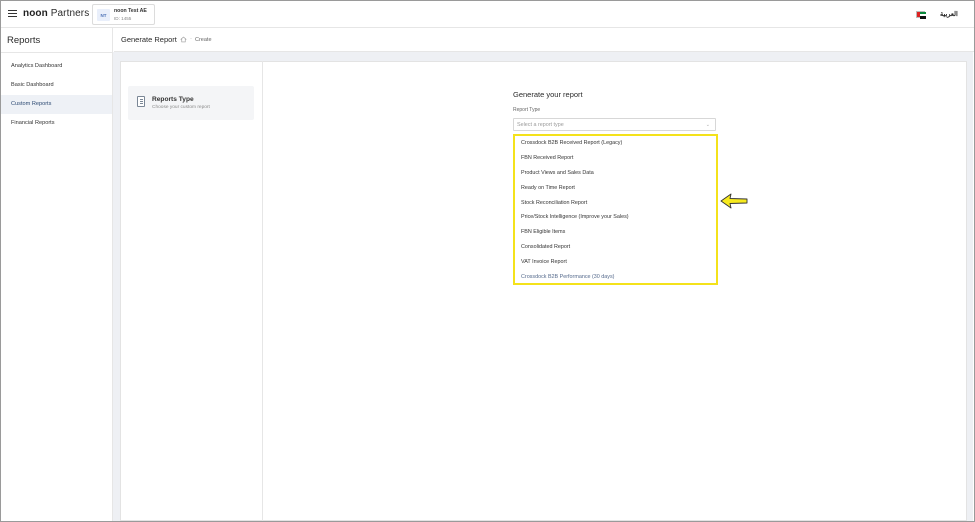 Image resolution: width=975 pixels, height=522 pixels. What do you see at coordinates (548, 94) in the screenshot?
I see `form-heading: Generate your report` at bounding box center [548, 94].